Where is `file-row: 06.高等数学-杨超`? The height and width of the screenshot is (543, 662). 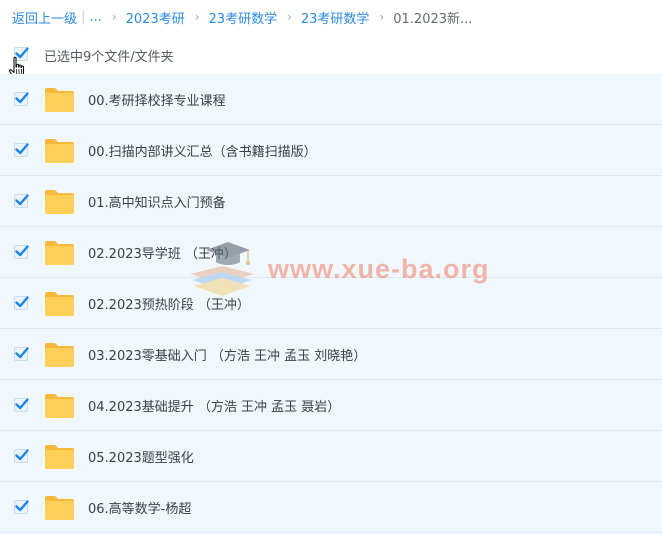 file-row: 06.高等数学-杨超 is located at coordinates (331, 507).